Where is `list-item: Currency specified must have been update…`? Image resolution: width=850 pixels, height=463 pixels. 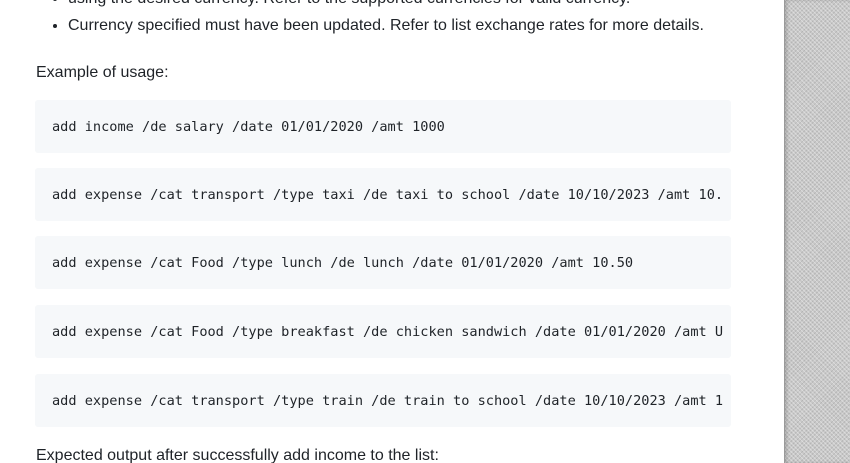
list-item: Currency specified must have been update… is located at coordinates (426, 25).